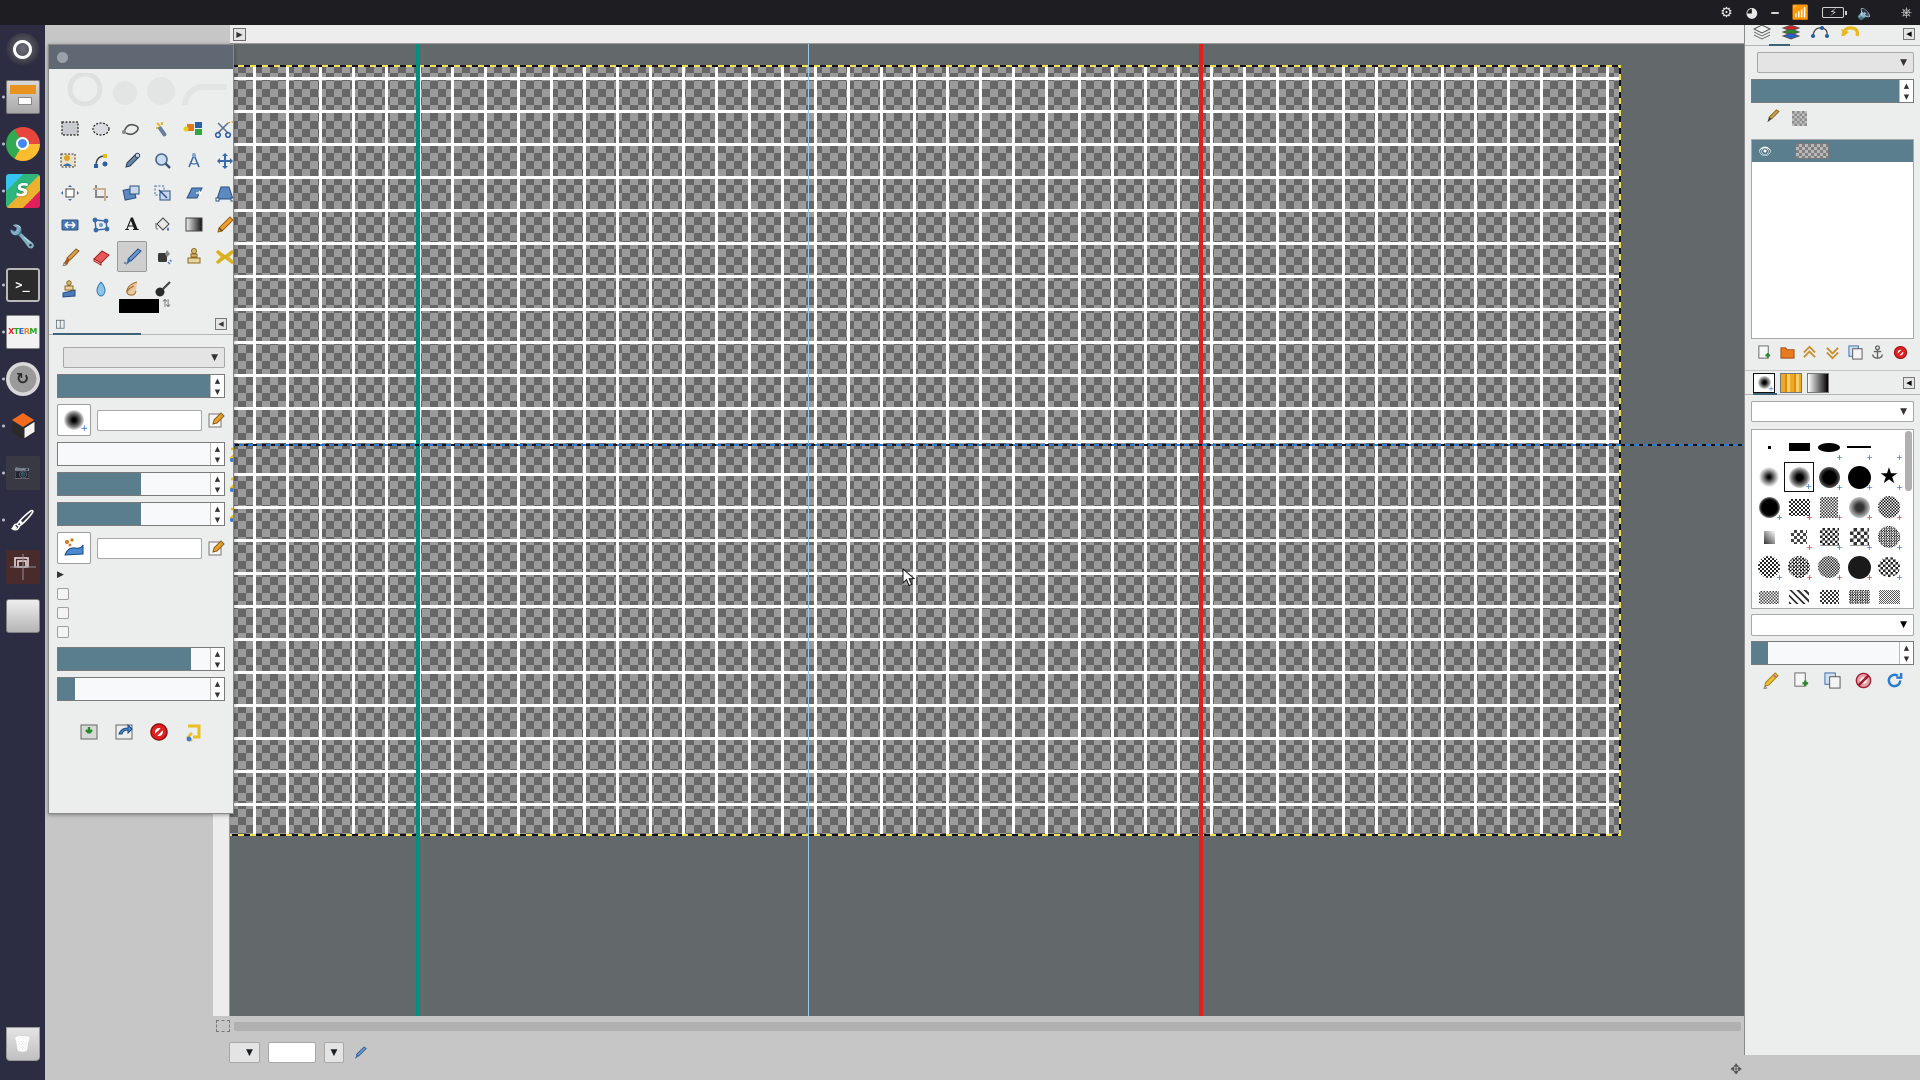 The width and height of the screenshot is (1920, 1080). What do you see at coordinates (70, 224) in the screenshot?
I see `flip-icon` at bounding box center [70, 224].